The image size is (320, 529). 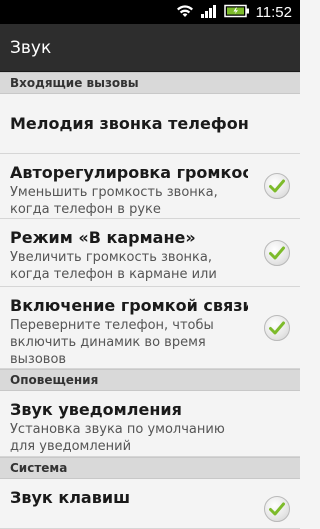 I want to click on item-title: Включение громкой связи переворотом, so click(x=129, y=305).